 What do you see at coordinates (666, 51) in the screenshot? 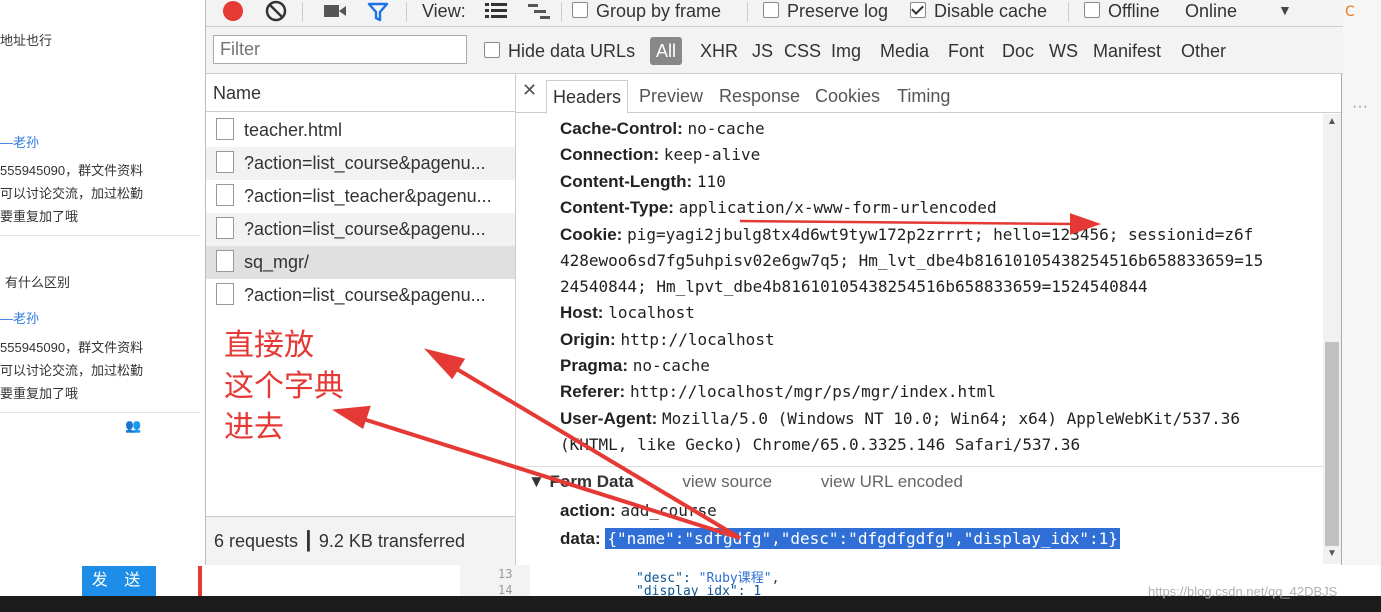
I see `type-filter-all: All` at bounding box center [666, 51].